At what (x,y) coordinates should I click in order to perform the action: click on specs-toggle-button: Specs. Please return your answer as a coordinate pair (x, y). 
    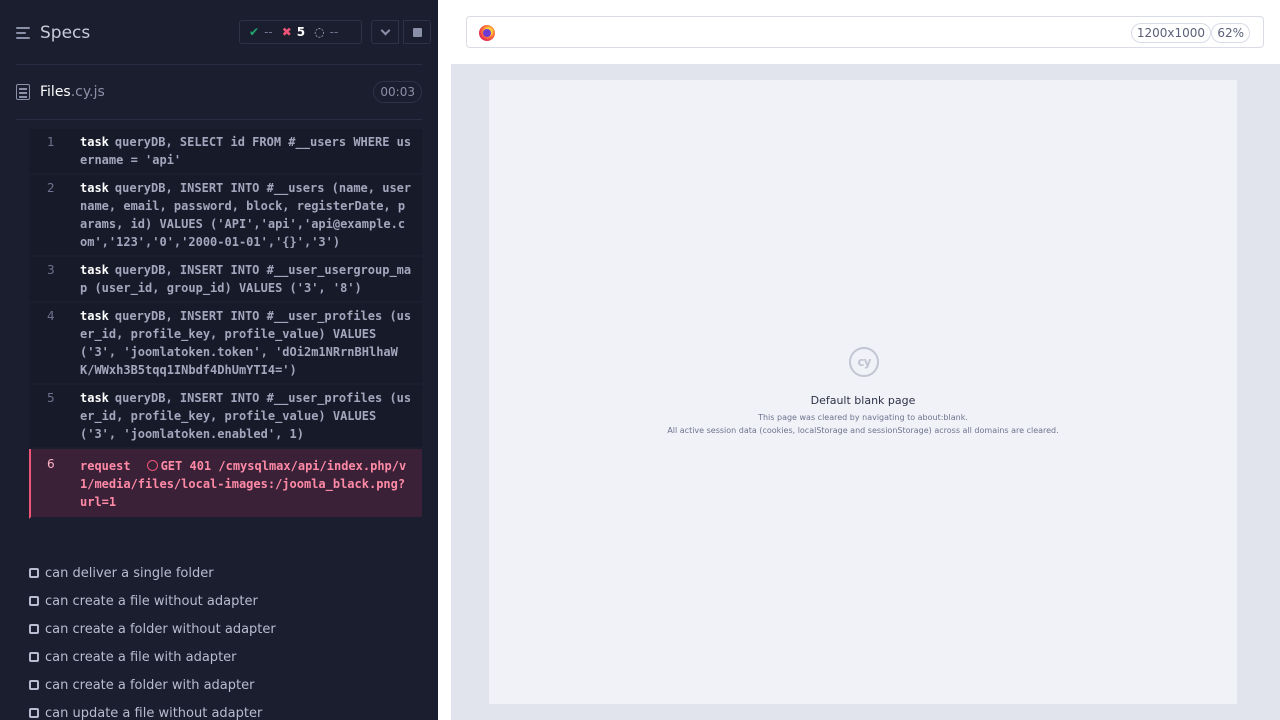
    Looking at the image, I should click on (53, 33).